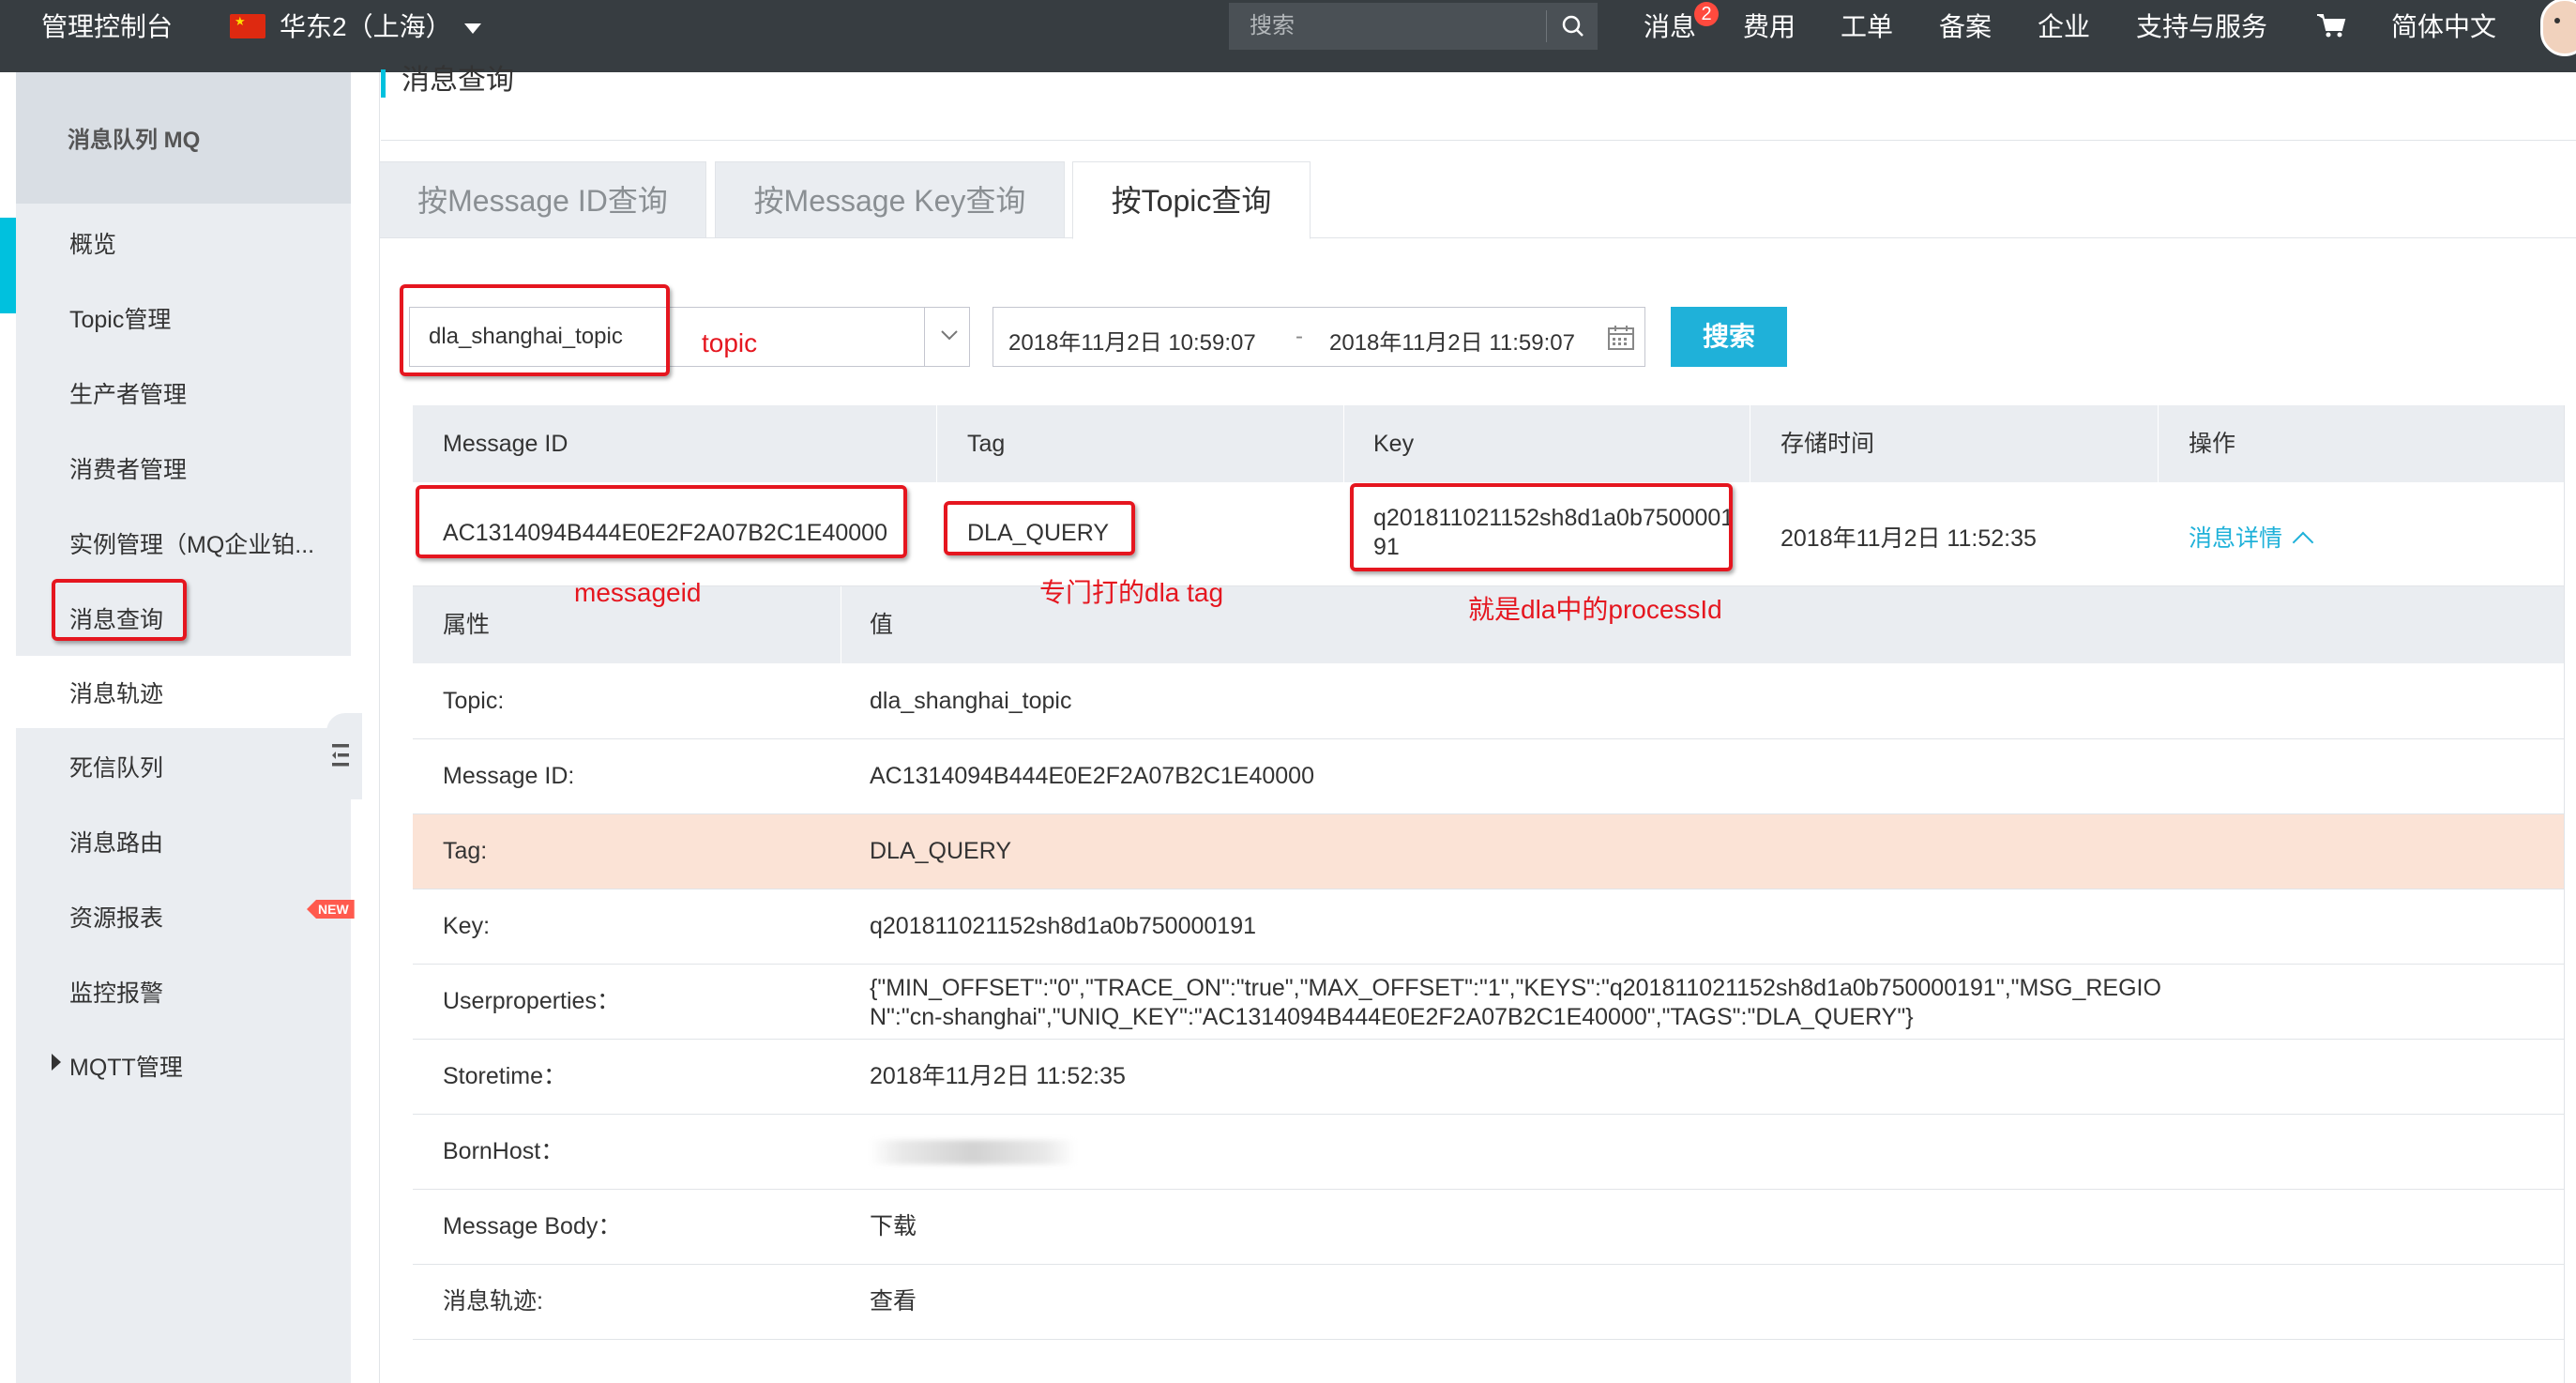 This screenshot has width=2576, height=1383. I want to click on redacted-blur, so click(973, 1153).